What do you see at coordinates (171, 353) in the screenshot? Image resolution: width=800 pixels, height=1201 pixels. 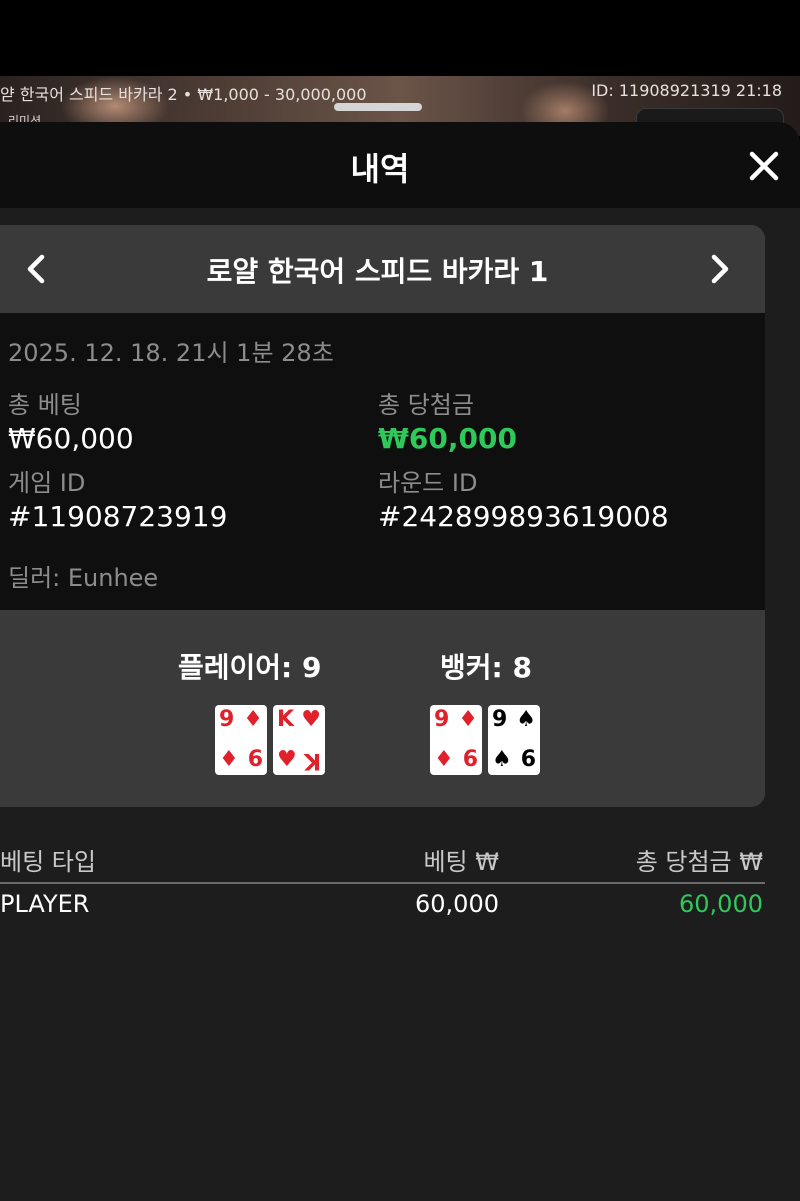 I see `round-date: 2025. 12. 18. 21시 1분 28초` at bounding box center [171, 353].